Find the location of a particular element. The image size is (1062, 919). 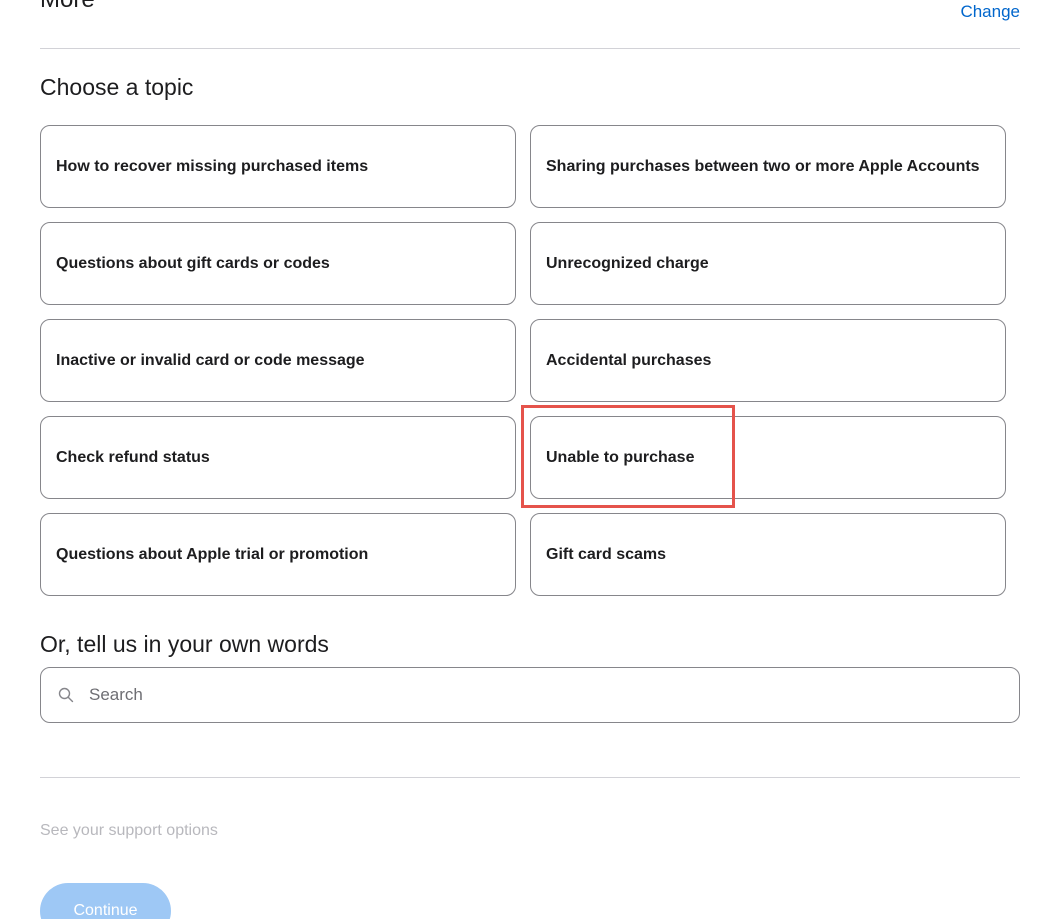

topic-recover-missing-items: How to recover missing purchased items is located at coordinates (278, 166).